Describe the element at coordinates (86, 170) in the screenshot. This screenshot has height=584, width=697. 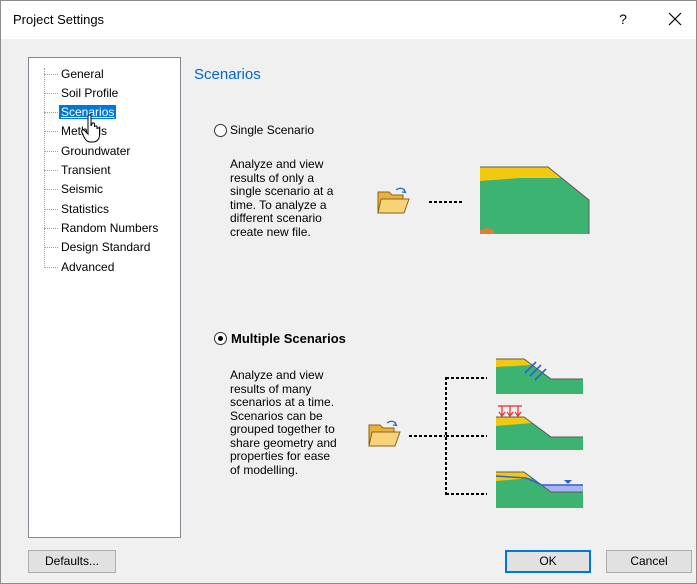
I see `tree-item-label: Transient` at that location.